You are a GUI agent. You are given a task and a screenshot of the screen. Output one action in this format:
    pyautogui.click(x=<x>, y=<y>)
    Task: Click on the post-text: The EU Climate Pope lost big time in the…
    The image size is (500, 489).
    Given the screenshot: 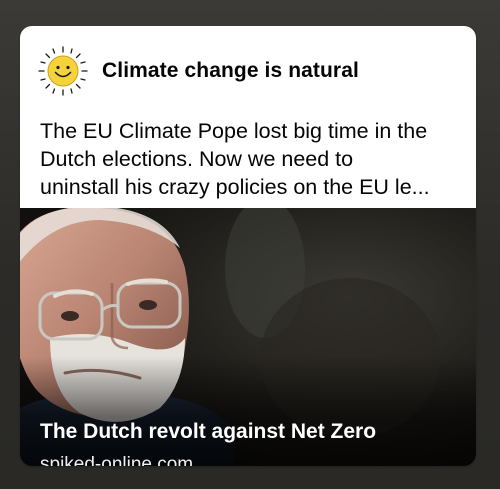 What is the action you would take?
    pyautogui.click(x=252, y=159)
    